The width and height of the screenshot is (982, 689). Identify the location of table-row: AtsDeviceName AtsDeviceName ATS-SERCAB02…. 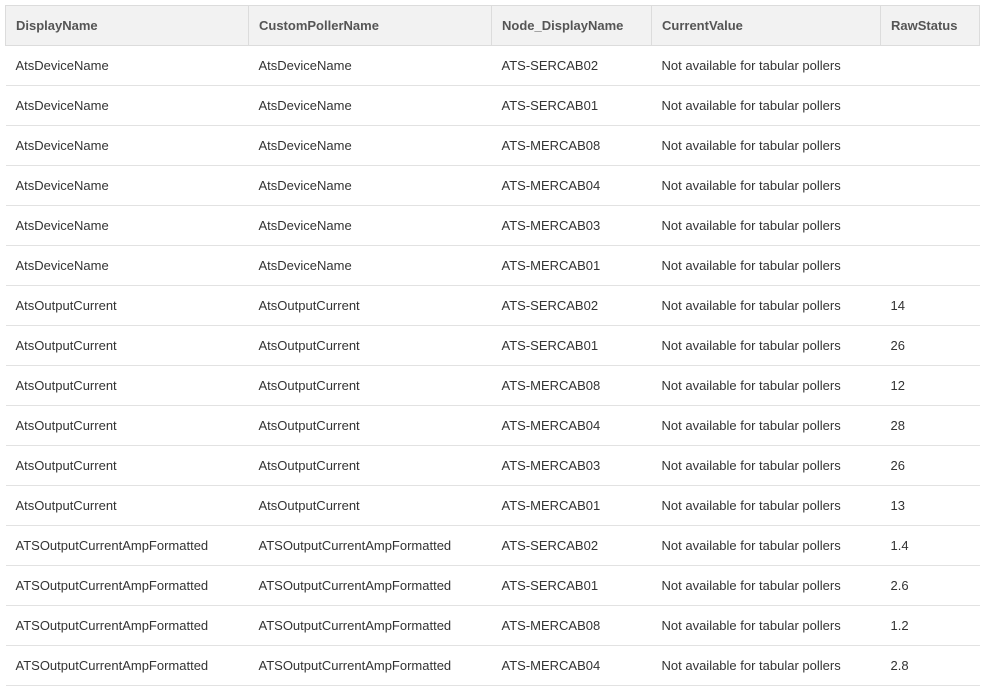
(492, 65).